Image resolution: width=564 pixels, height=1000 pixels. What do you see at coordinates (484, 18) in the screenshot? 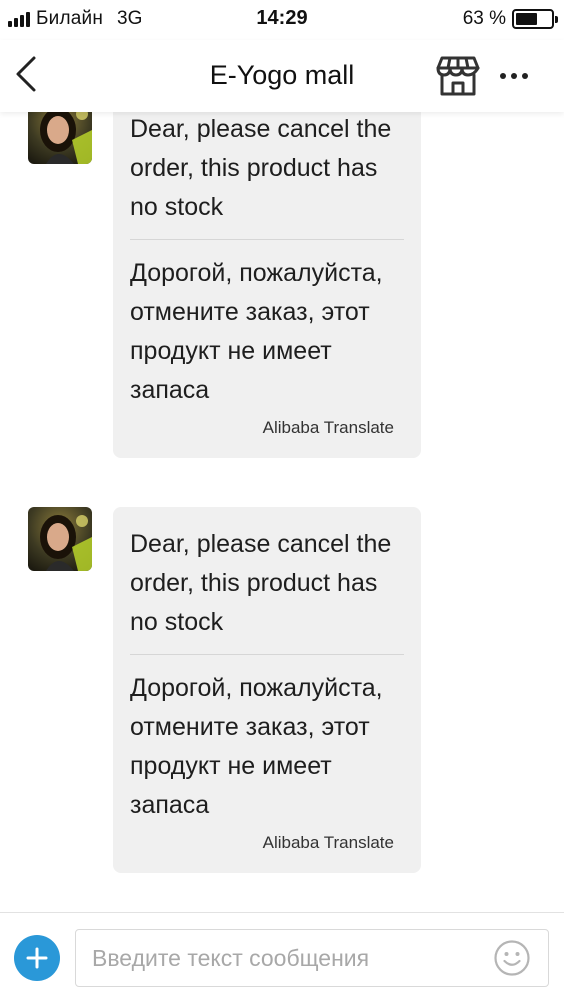
I see `battery-percent: 63 %` at bounding box center [484, 18].